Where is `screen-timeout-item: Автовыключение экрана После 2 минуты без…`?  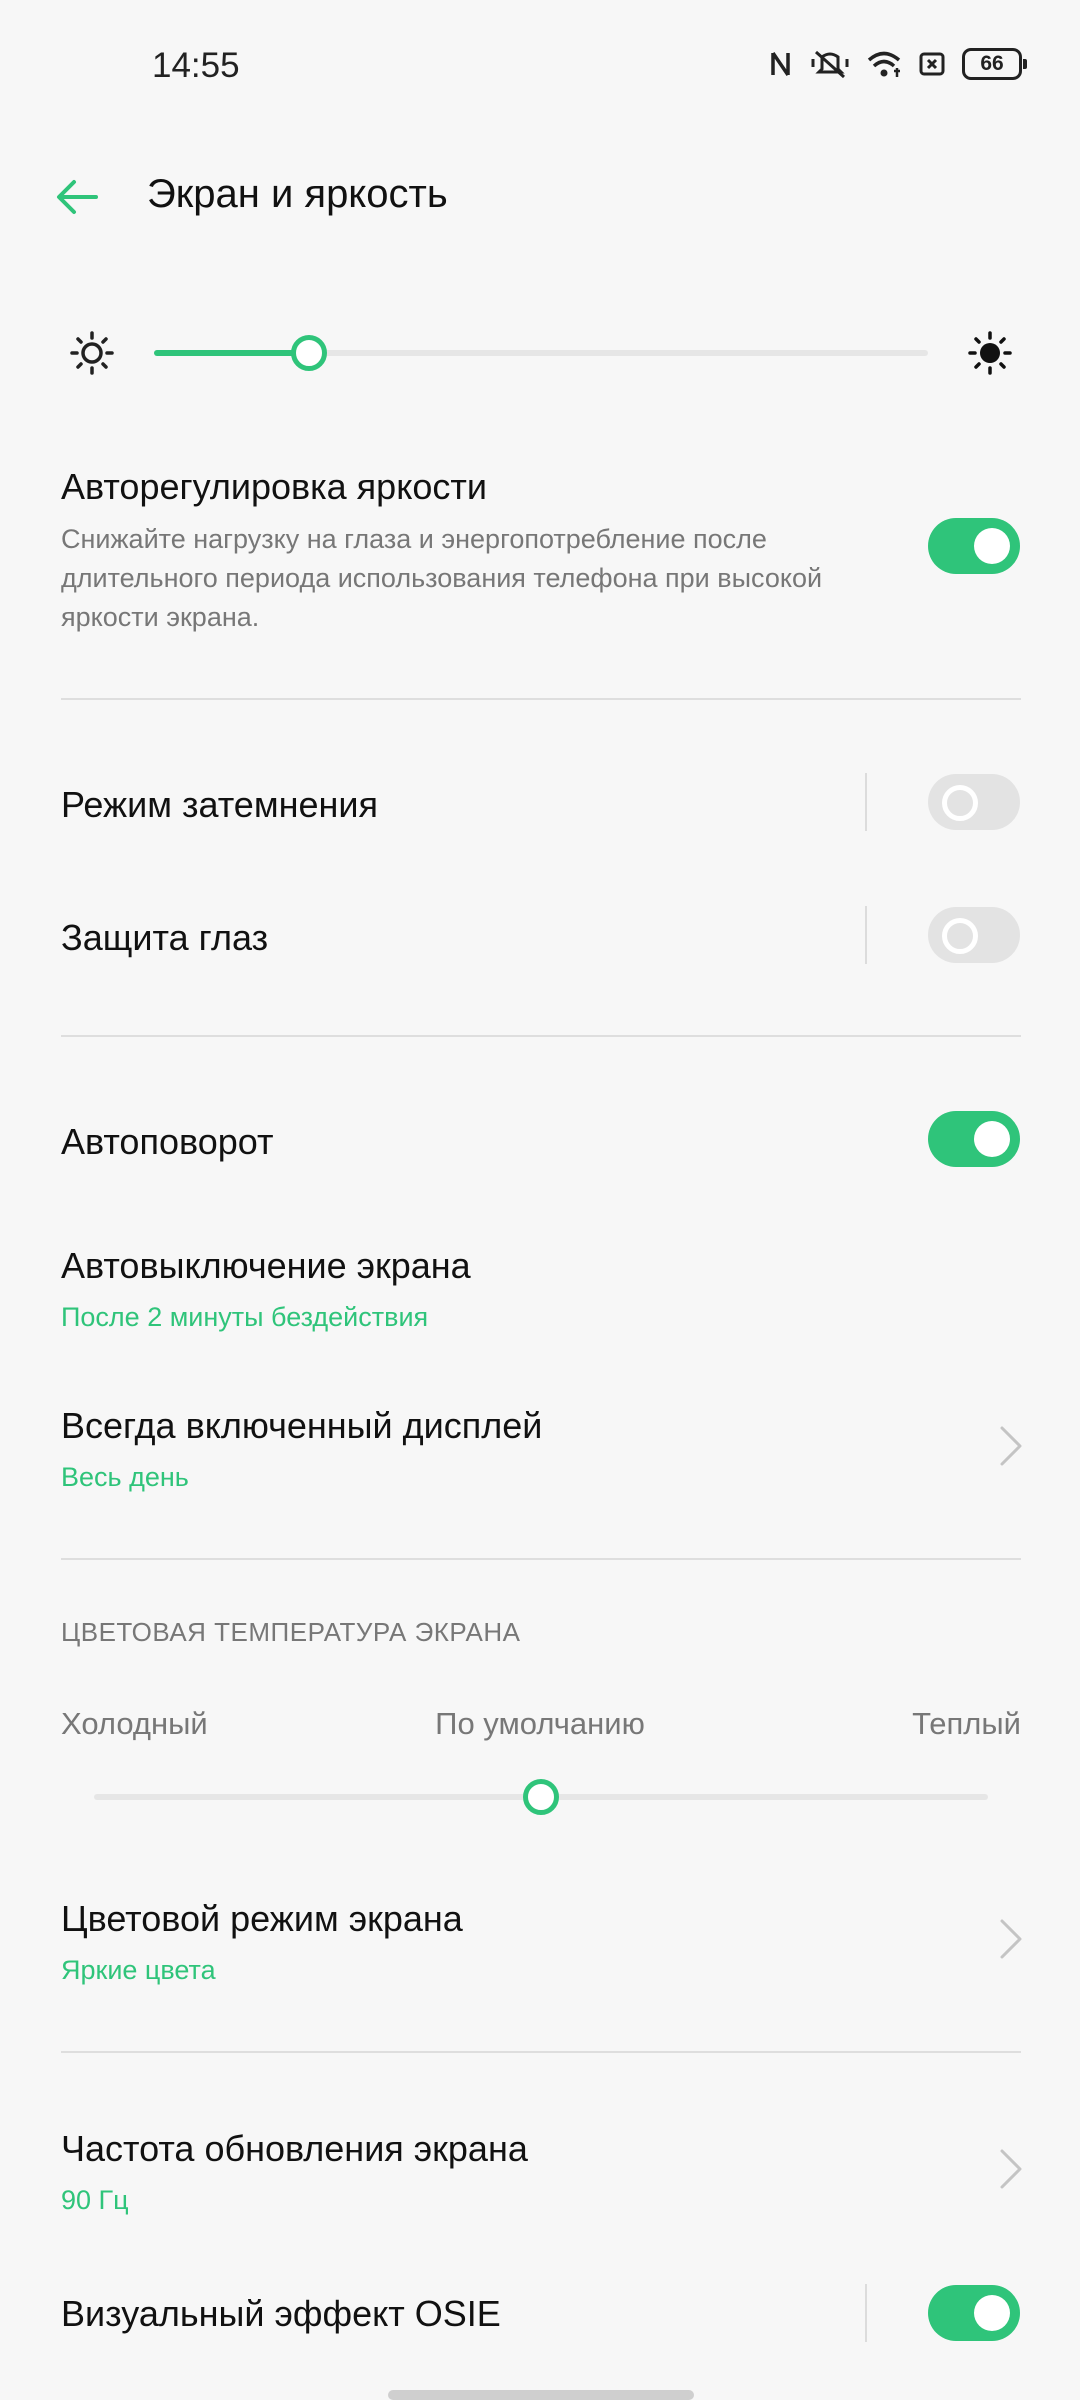 screen-timeout-item: Автовыключение экрана После 2 минуты без… is located at coordinates (540, 1287).